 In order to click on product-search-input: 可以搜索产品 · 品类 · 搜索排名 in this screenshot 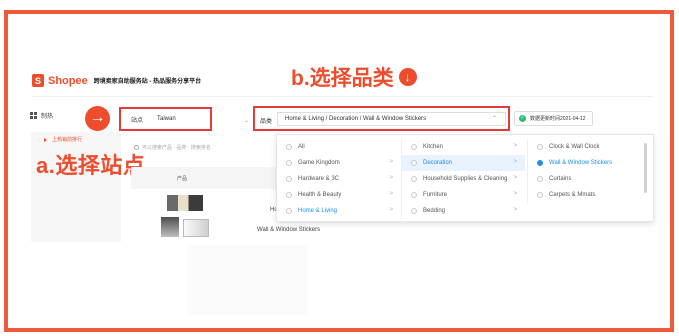, I will do `click(206, 147)`.